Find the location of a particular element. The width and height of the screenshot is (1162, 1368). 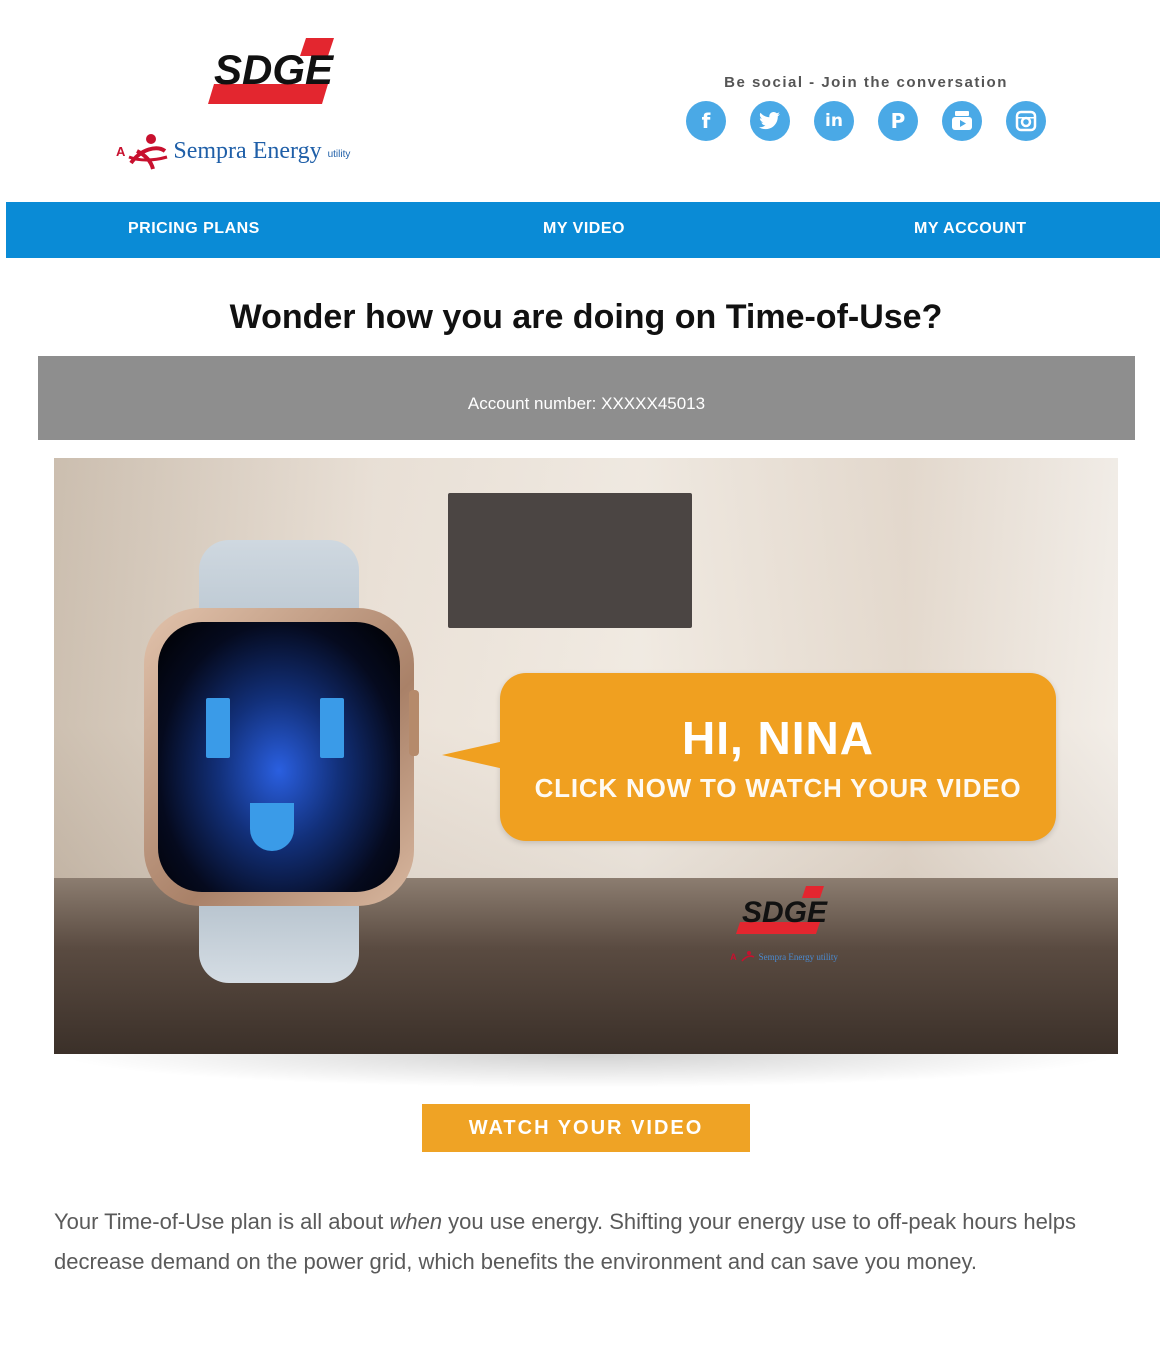

copy-emphasis: when is located at coordinates (416, 1221).